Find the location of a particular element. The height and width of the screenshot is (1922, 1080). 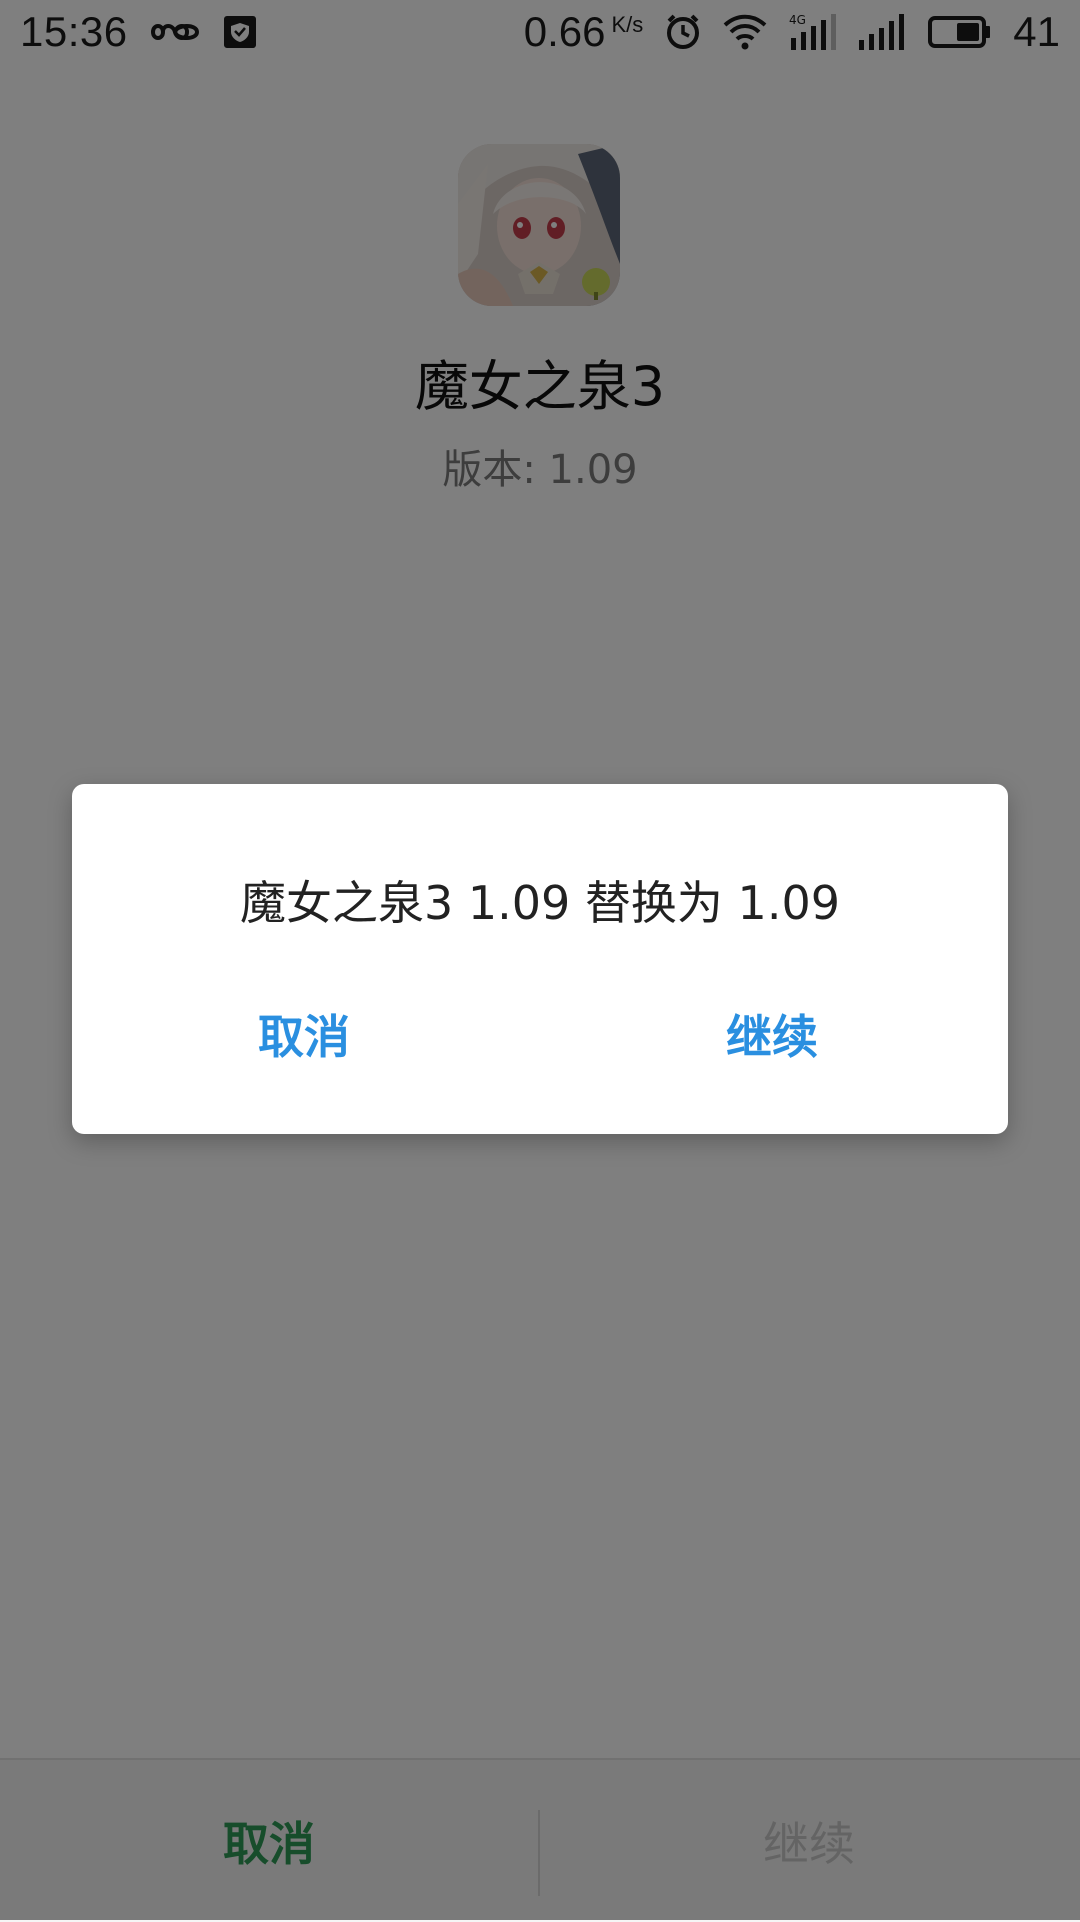

dialog-cancel-button: 取消 is located at coordinates (304, 1034).